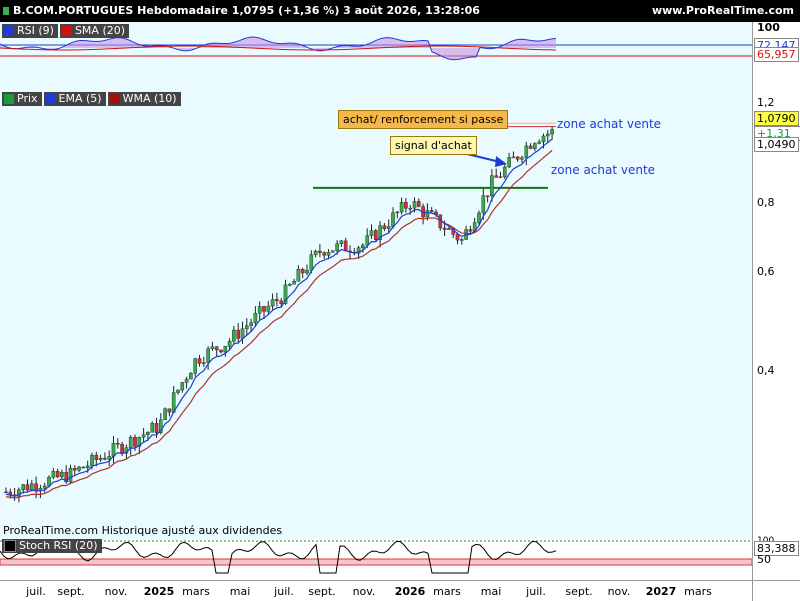  I want to click on price-axis: 1,2 1,0790 +1,31 % 1,0490 0,8 0,6 0,4, so click(776, 314).